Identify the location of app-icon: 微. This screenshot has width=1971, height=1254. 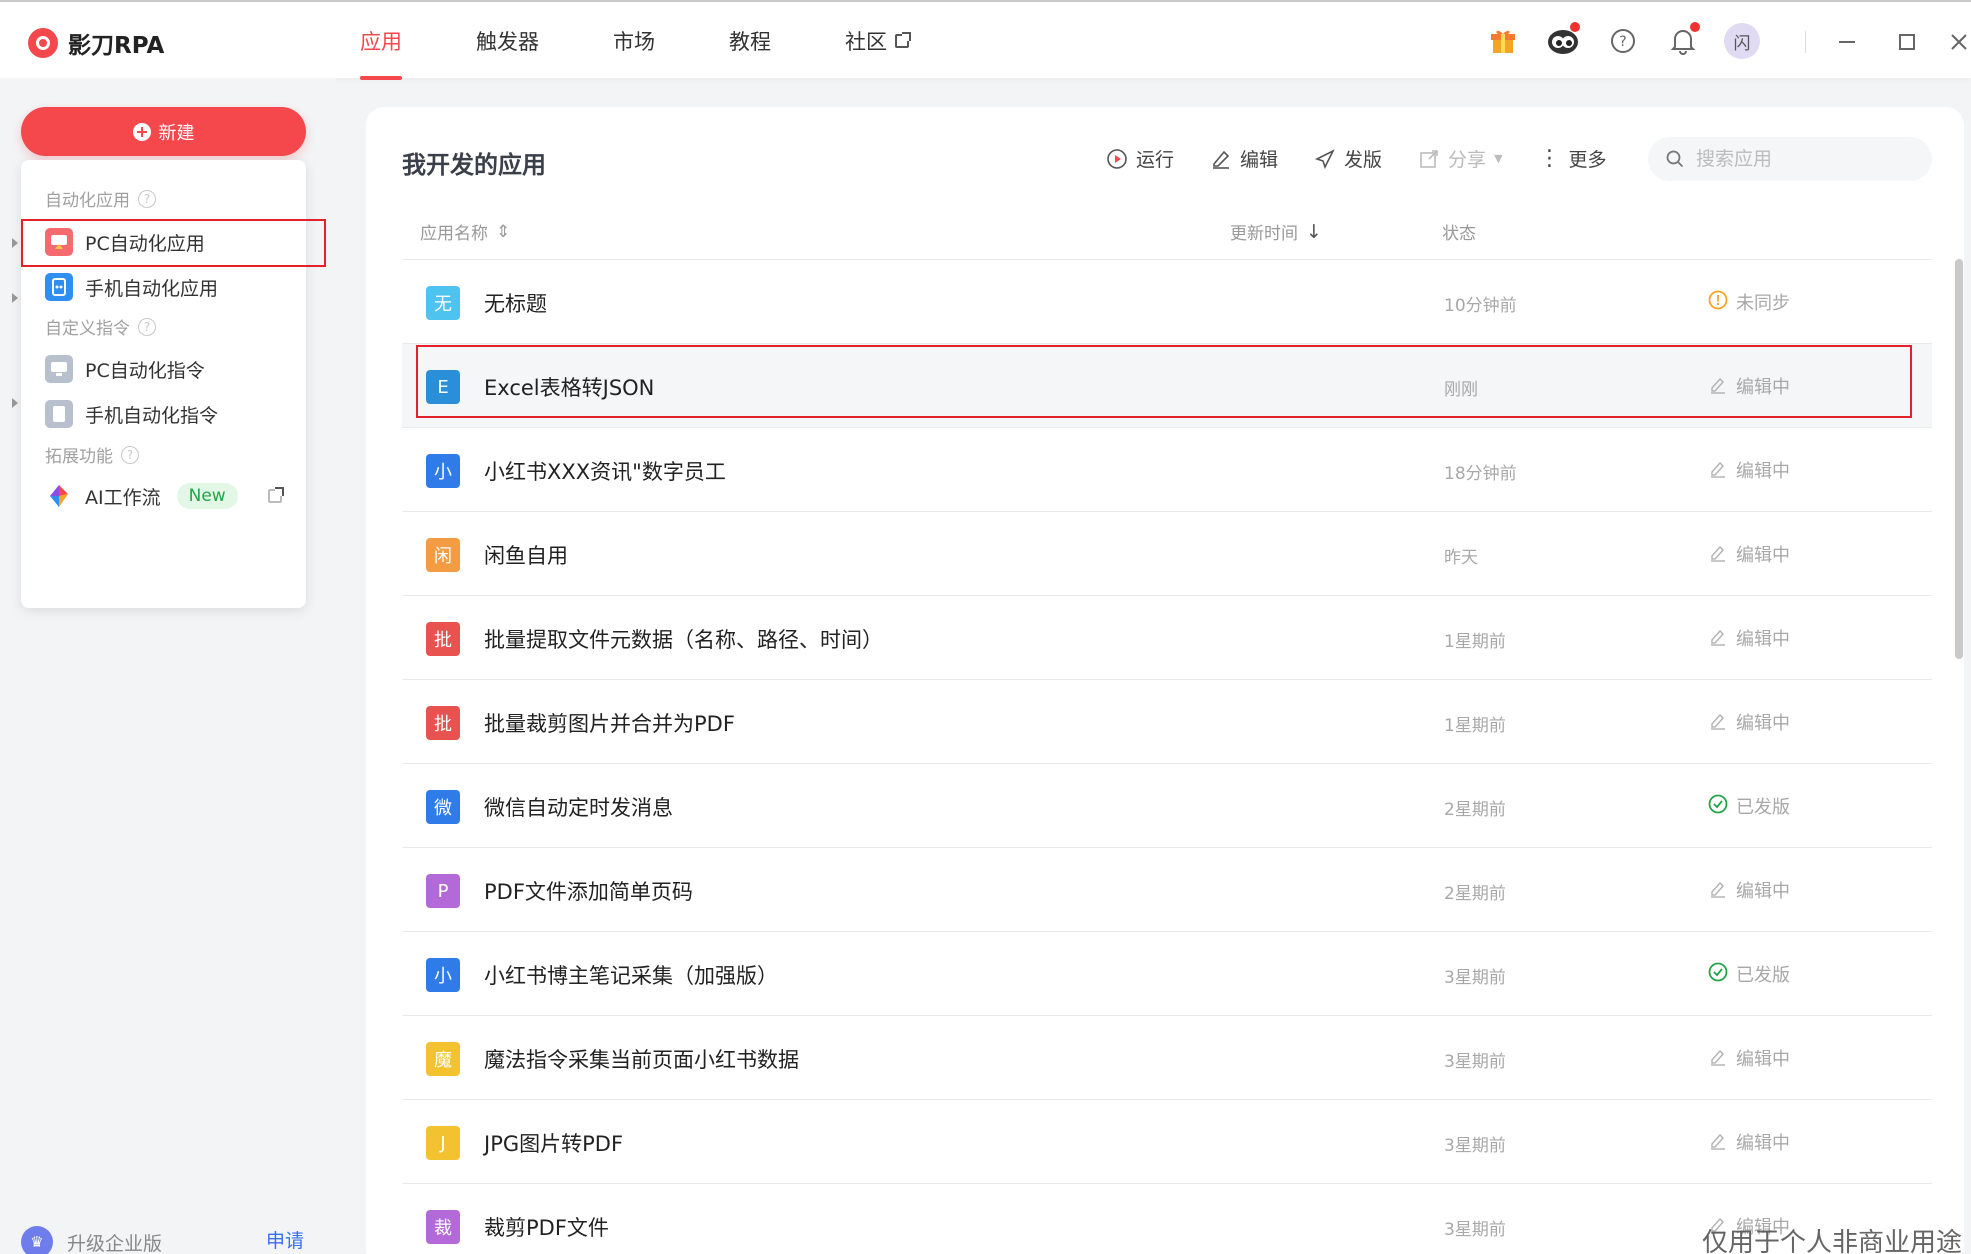
(443, 807).